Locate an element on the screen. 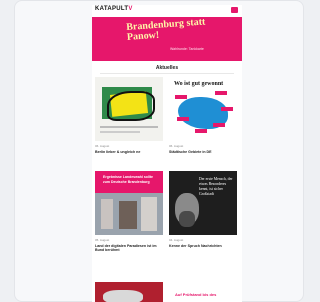  article-date: 04. August is located at coordinates (176, 240).